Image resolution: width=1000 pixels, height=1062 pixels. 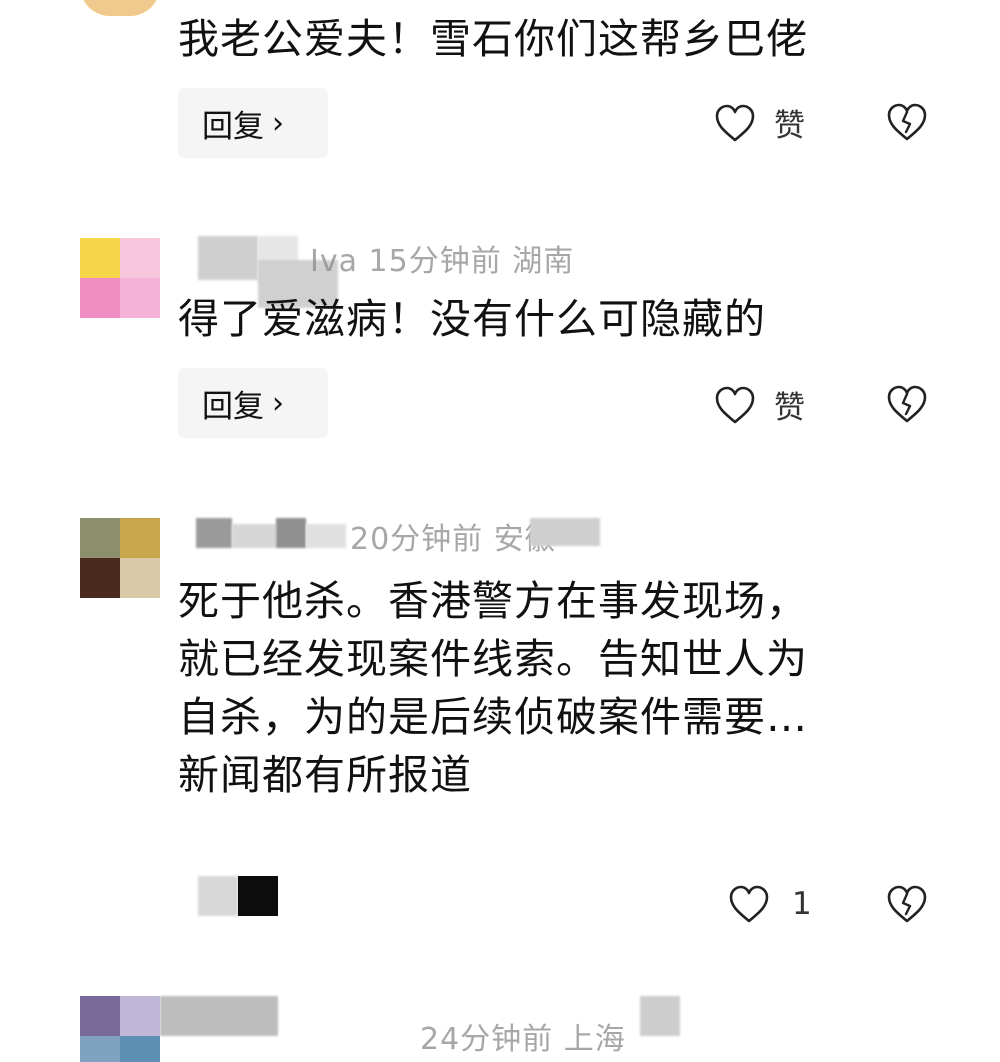 I want to click on comment-text: 我老公爱夫！雪石你们这帮乡巴佬, so click(x=493, y=39).